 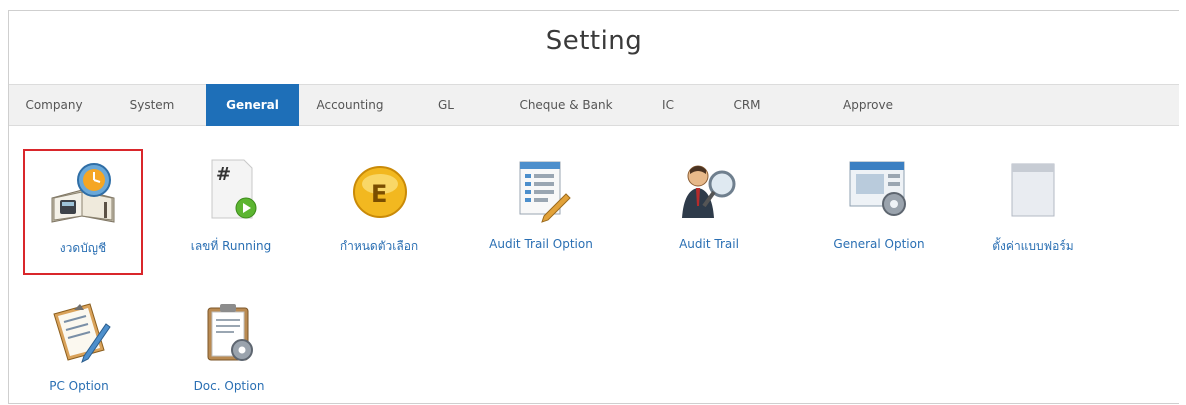 I want to click on e-option-icon: E, so click(x=379, y=191).